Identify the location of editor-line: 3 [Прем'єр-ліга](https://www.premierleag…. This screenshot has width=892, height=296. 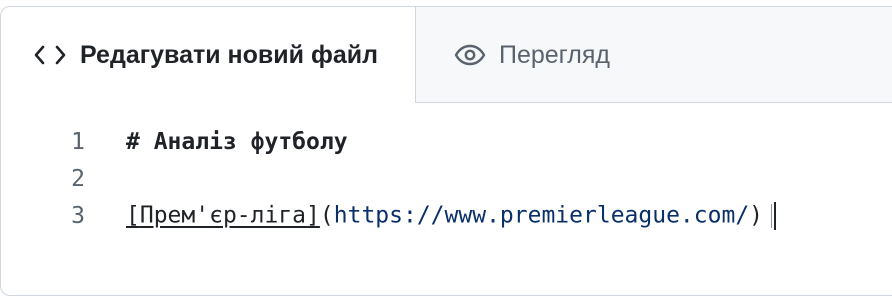
(446, 215).